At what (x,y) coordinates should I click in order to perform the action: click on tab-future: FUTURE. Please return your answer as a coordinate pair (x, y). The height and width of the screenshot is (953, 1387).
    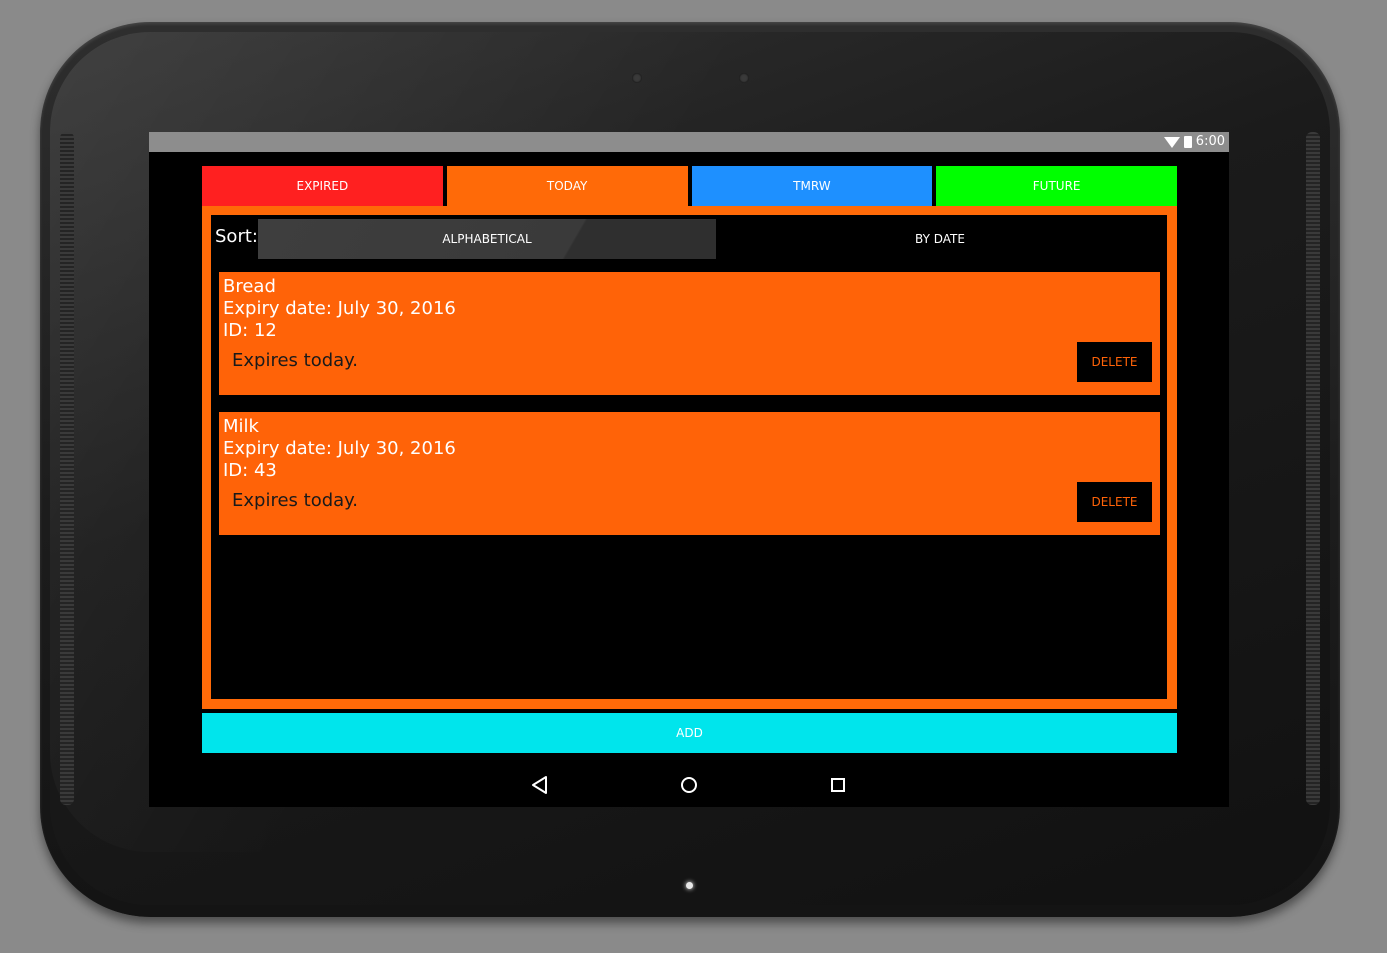
    Looking at the image, I should click on (1056, 186).